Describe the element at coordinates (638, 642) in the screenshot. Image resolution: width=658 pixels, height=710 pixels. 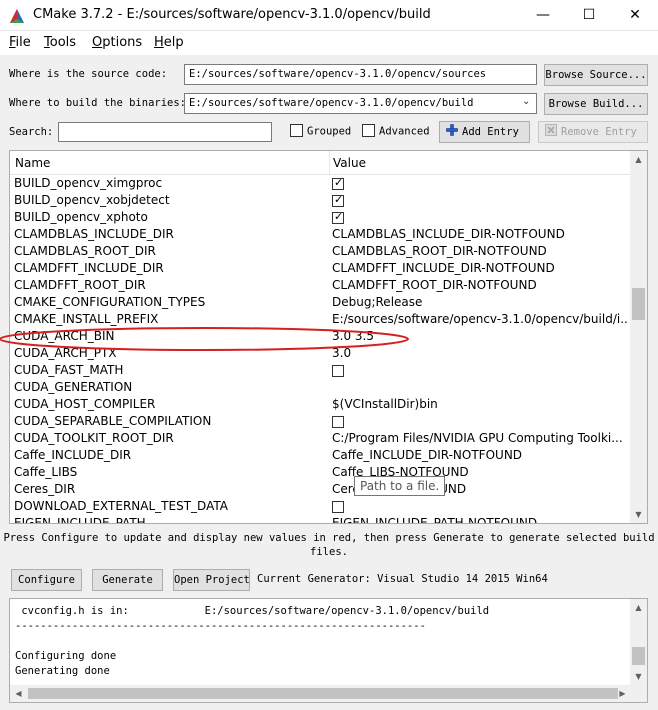
I see `output-vertical-scrollbar: ▲ ▼` at that location.